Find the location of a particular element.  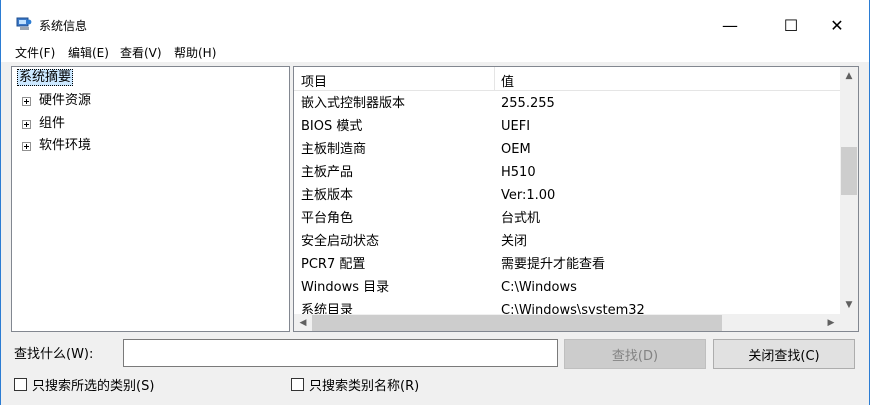

row-value: 255.255 is located at coordinates (528, 103).